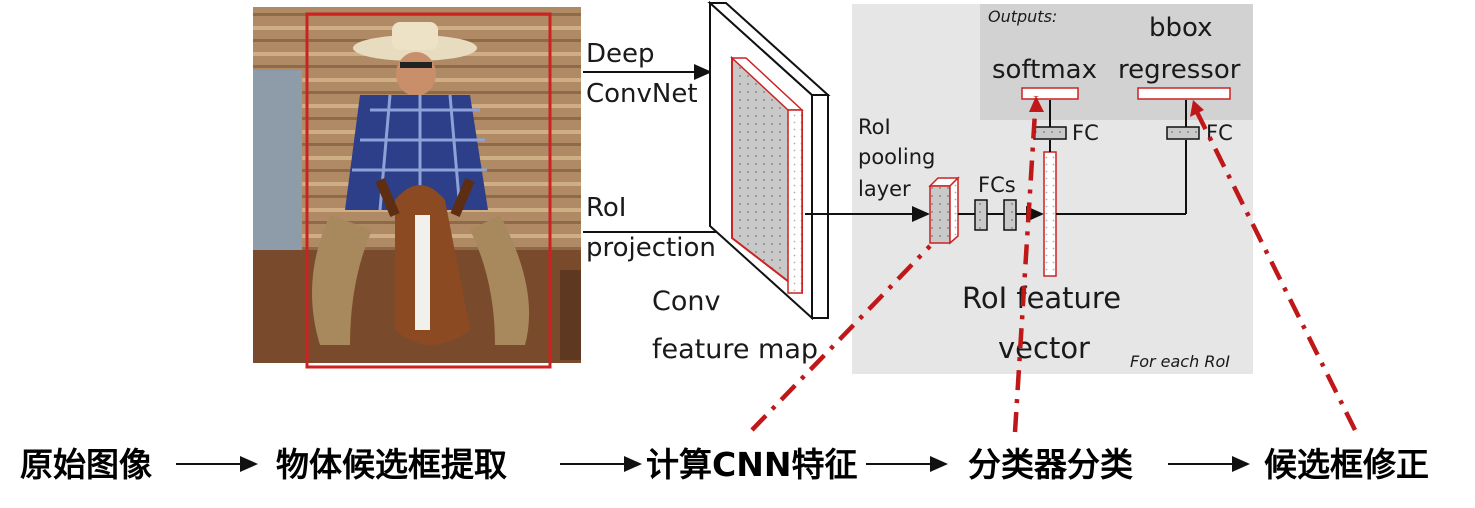  I want to click on fcs-label: FCs, so click(997, 185).